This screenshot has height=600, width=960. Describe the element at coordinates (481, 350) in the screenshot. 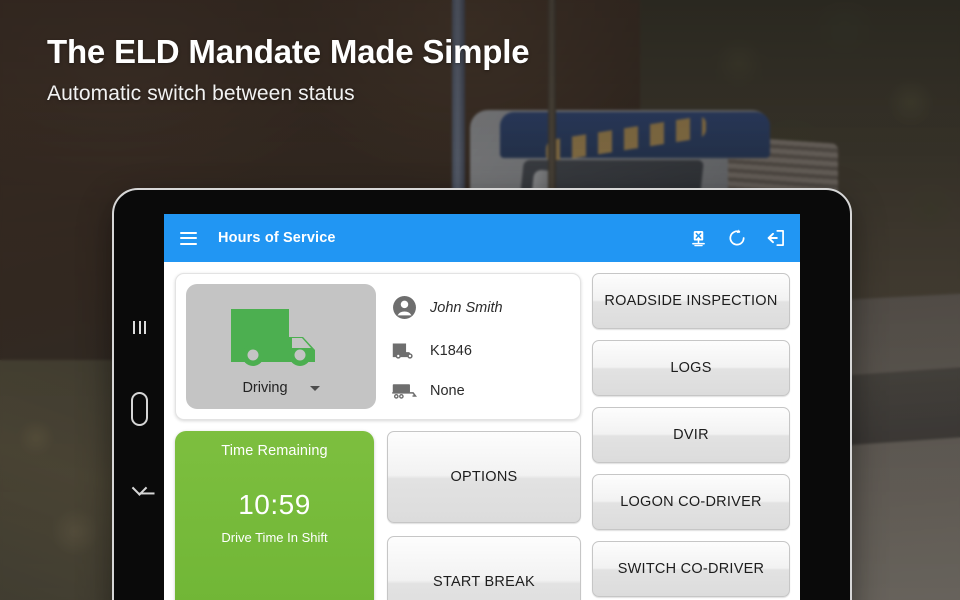

I see `vehicle-row: K1846` at that location.